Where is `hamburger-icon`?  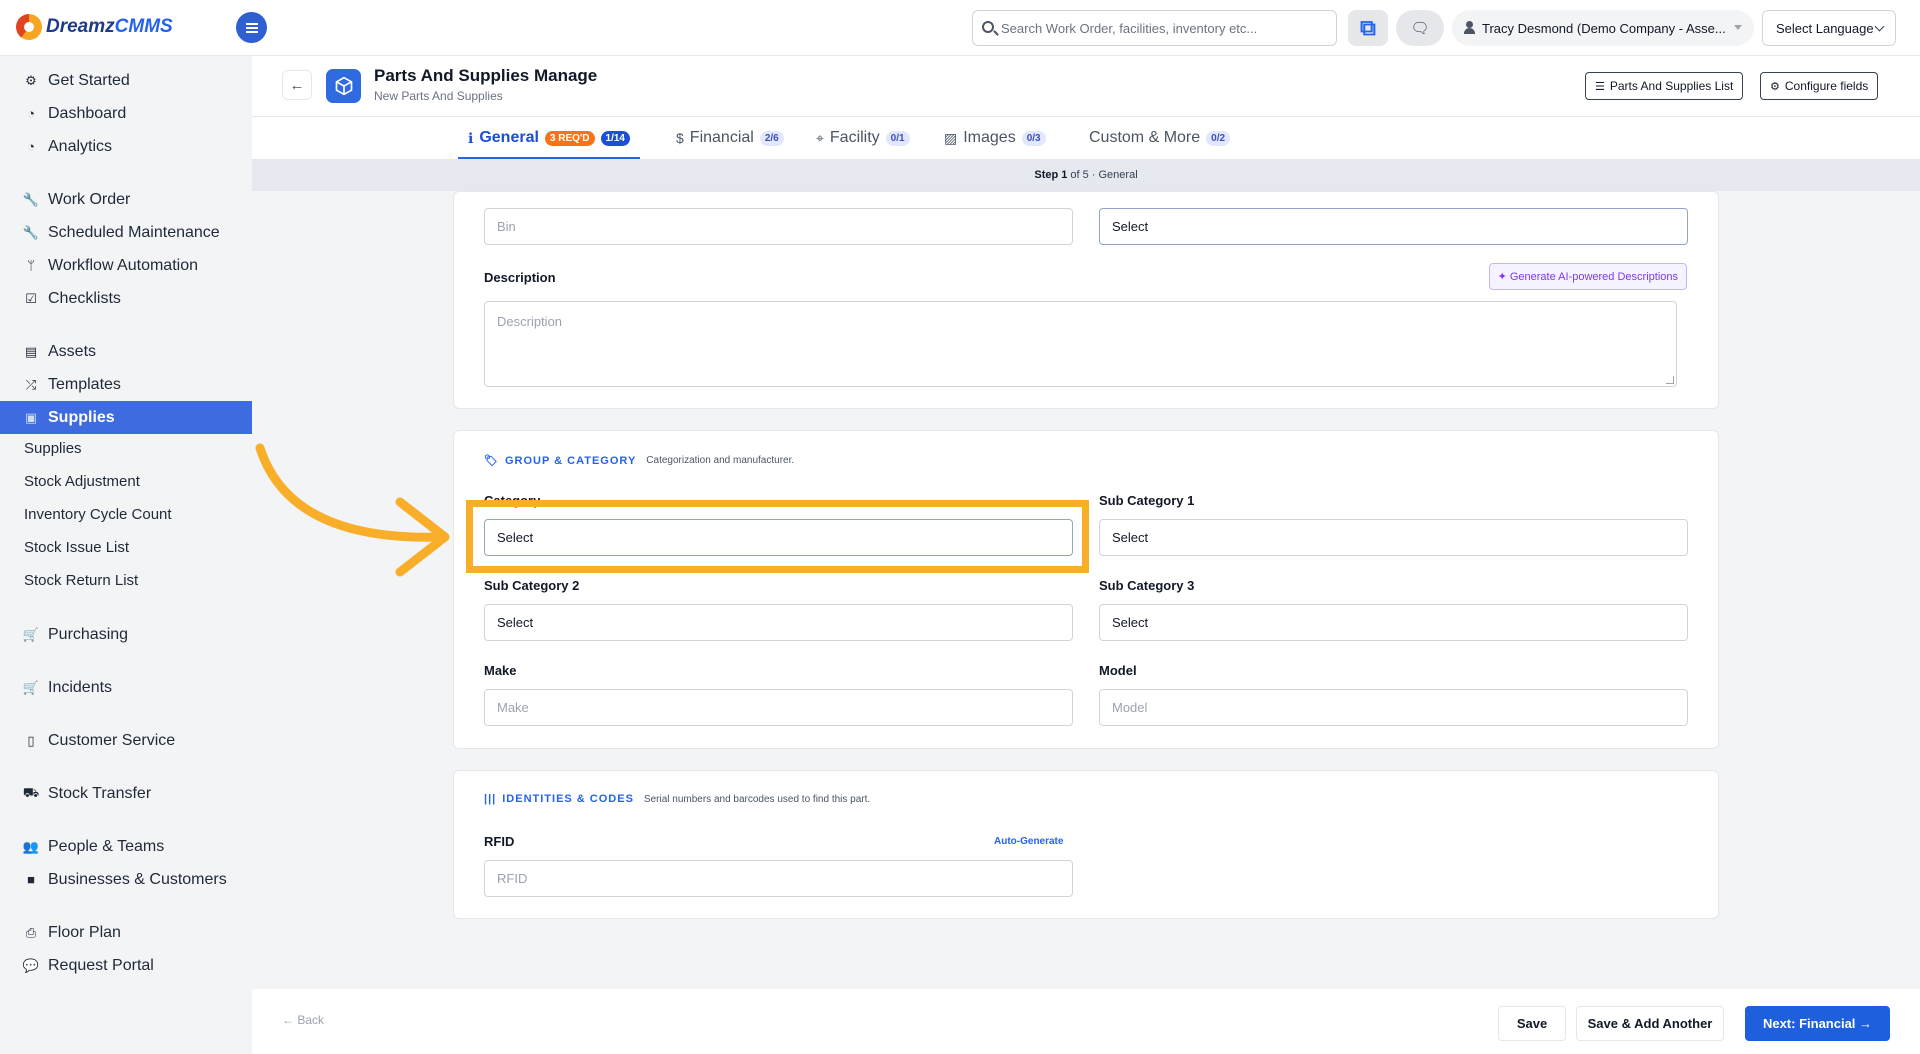 hamburger-icon is located at coordinates (251, 27).